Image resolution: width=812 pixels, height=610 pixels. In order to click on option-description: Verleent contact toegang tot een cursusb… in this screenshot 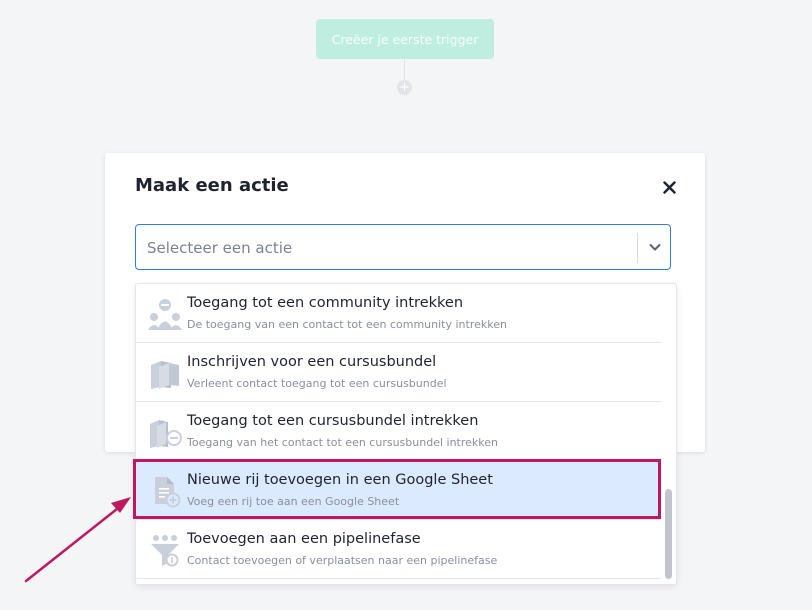, I will do `click(317, 383)`.